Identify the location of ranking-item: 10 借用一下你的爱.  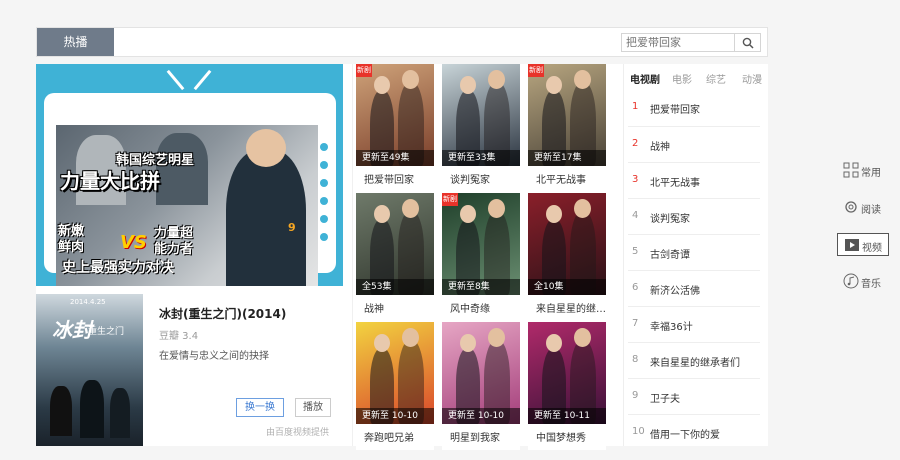
(694, 432).